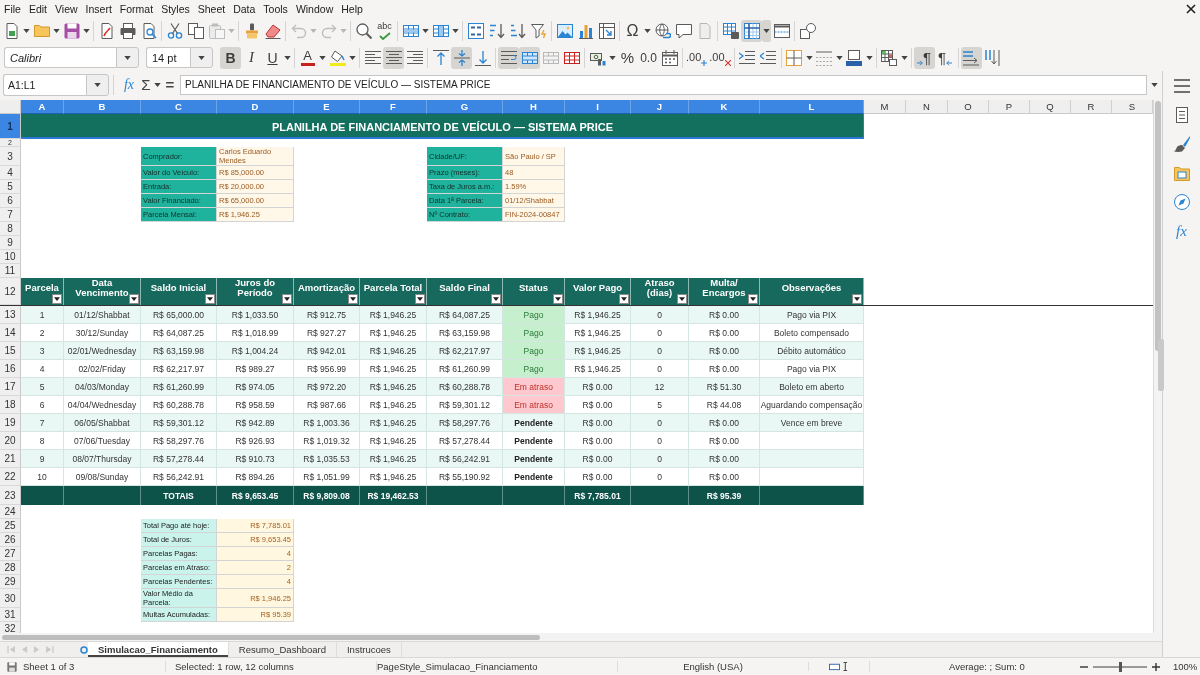  Describe the element at coordinates (885, 107) in the screenshot. I see `column-header: M` at that location.